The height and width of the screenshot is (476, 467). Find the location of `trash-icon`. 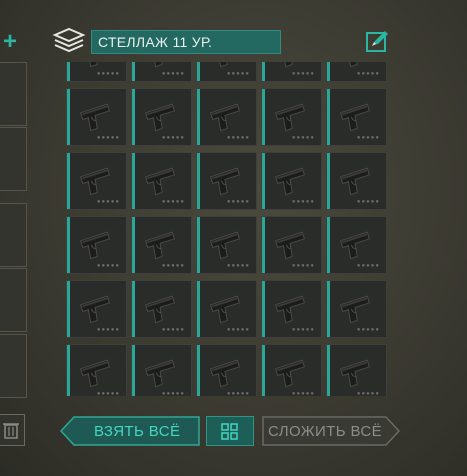

trash-icon is located at coordinates (11, 431).